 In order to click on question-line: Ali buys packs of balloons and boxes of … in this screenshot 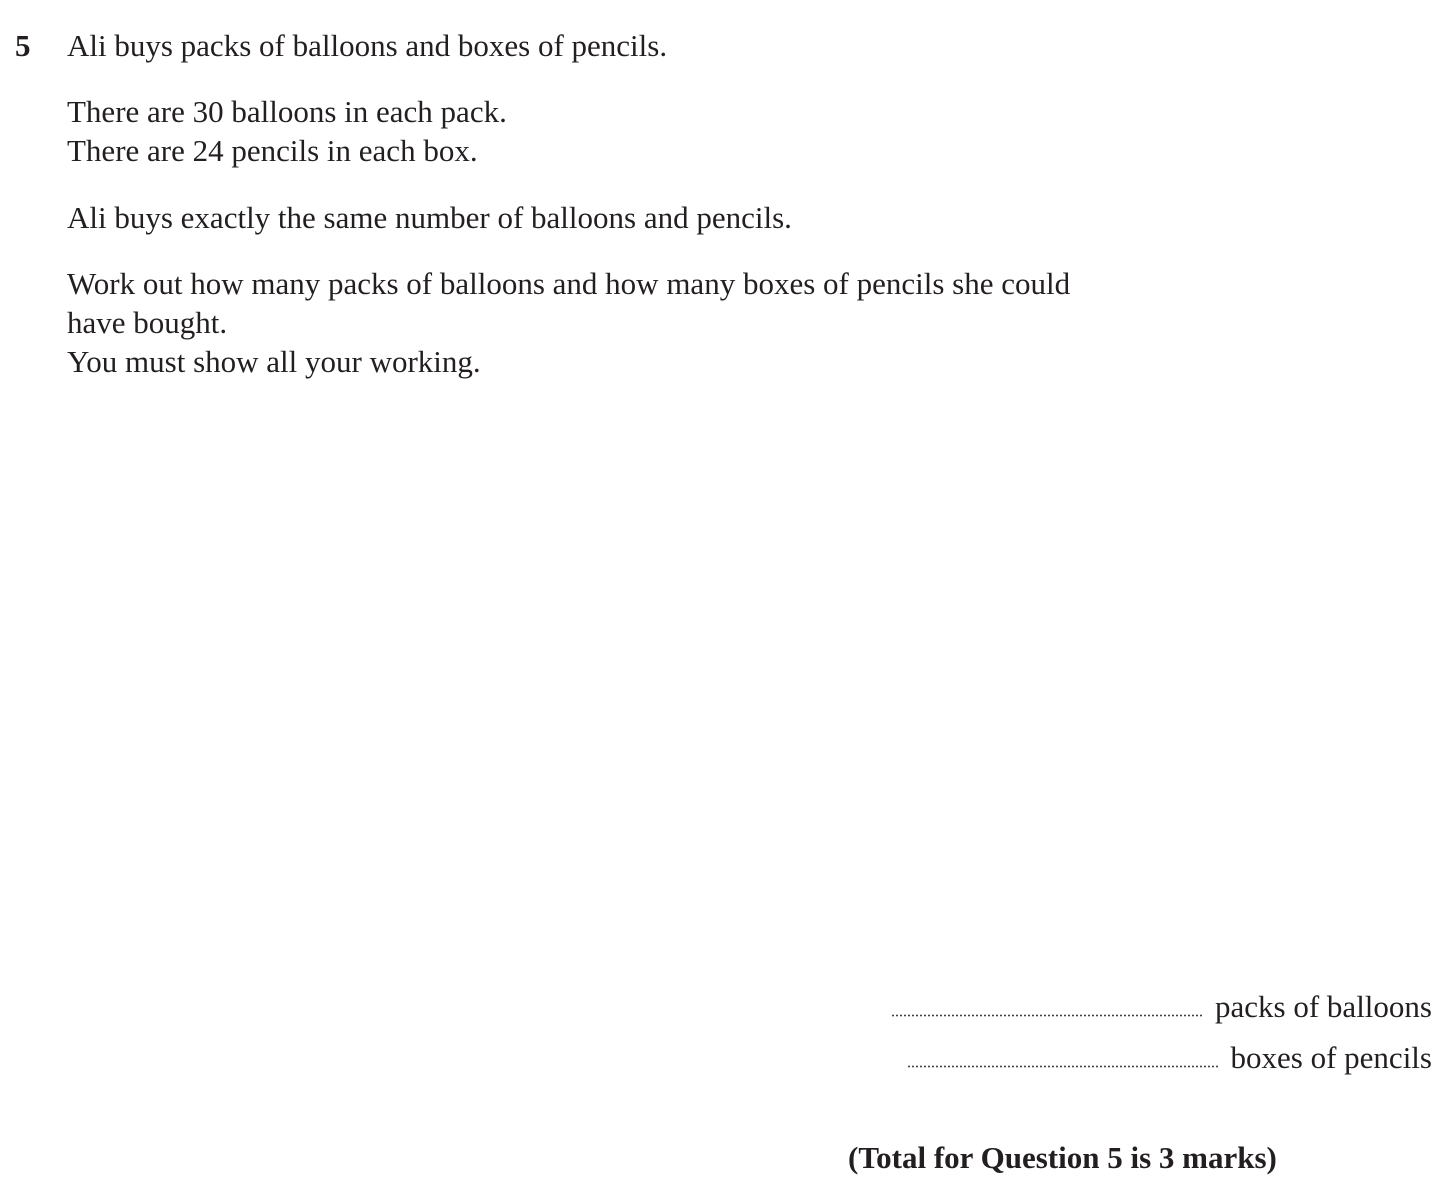, I will do `click(367, 45)`.